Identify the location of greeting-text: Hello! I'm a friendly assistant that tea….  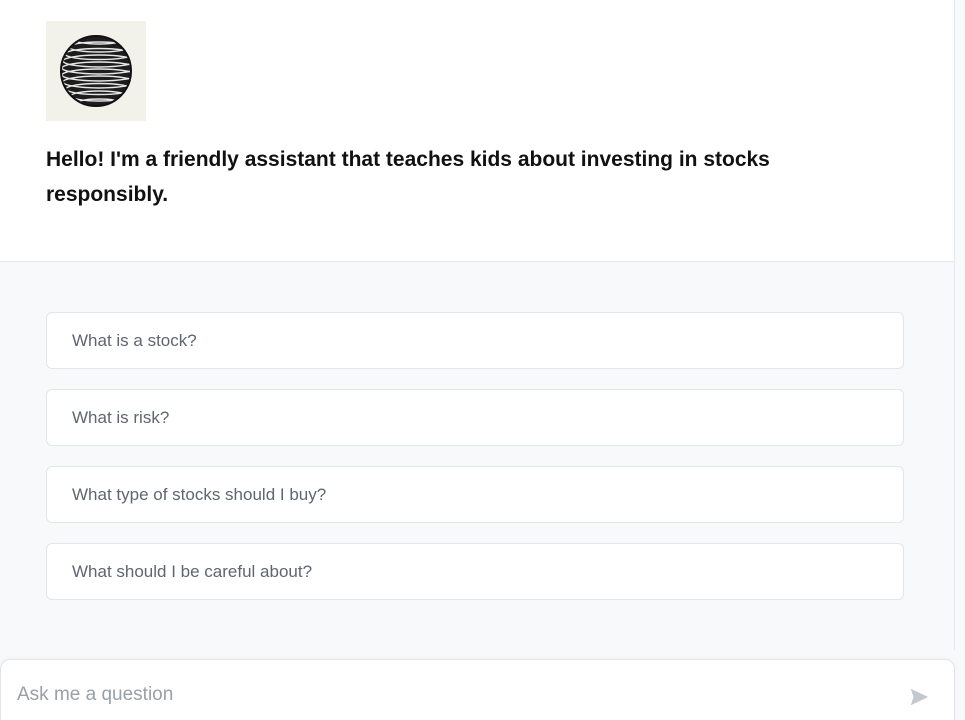
(408, 177).